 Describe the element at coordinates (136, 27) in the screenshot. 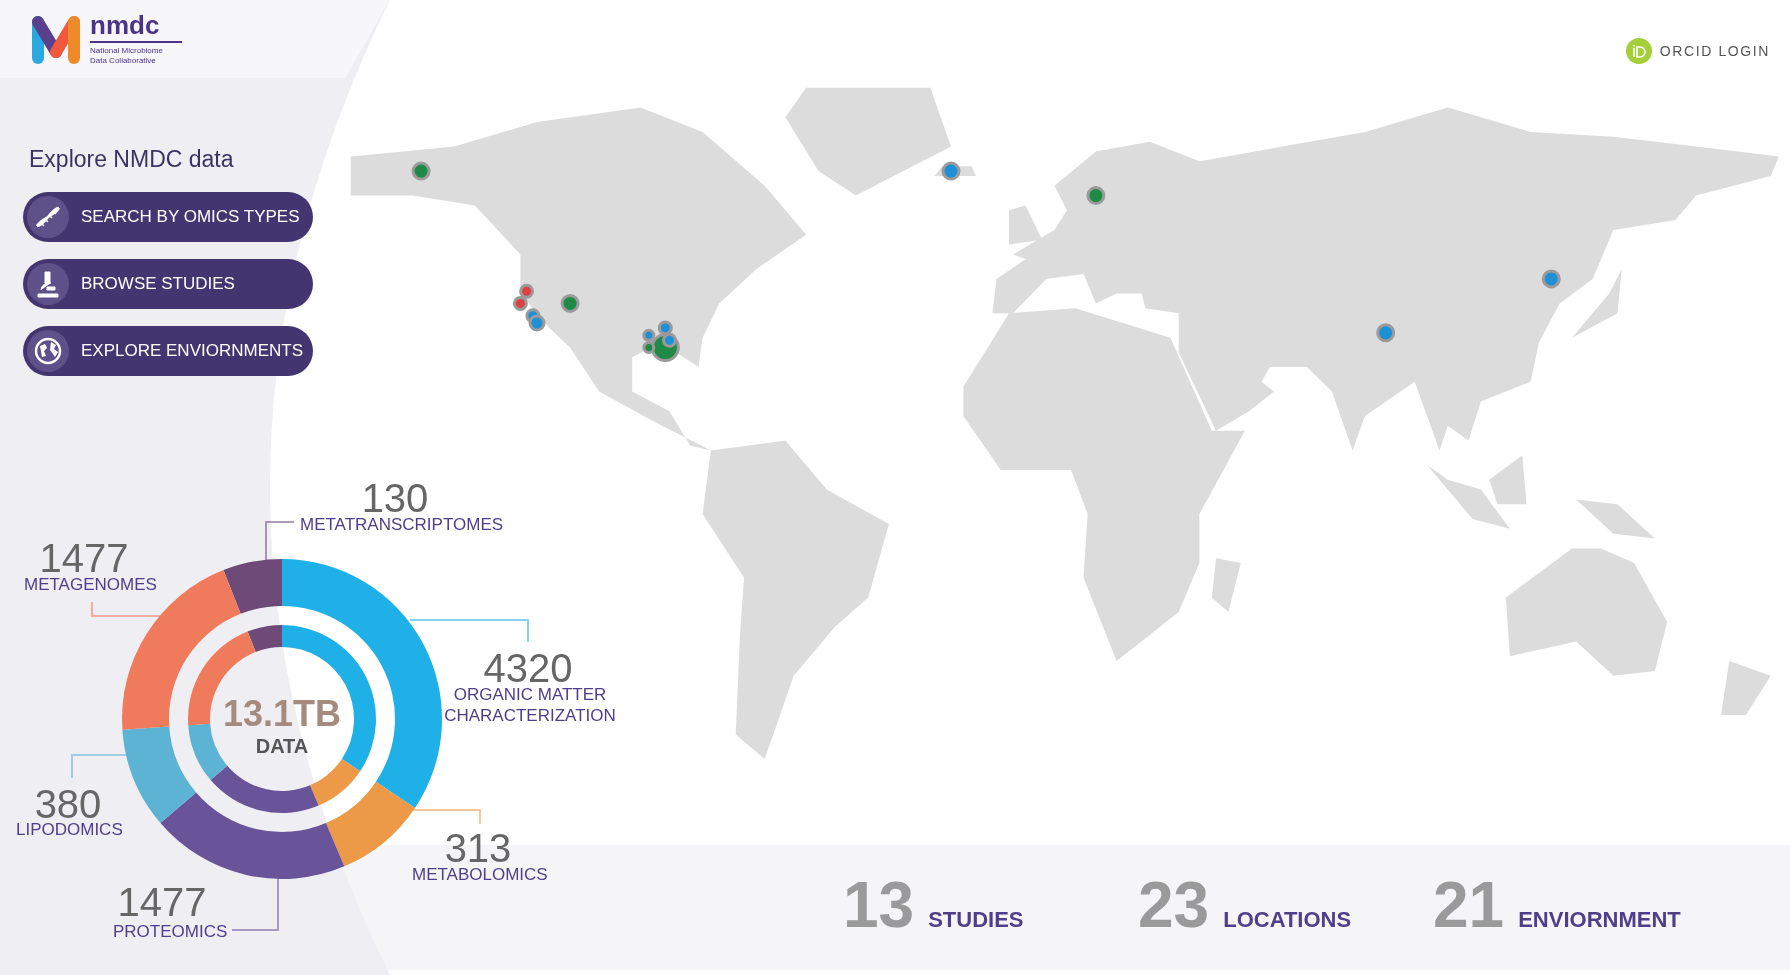

I see `logo-text: nmdc` at that location.